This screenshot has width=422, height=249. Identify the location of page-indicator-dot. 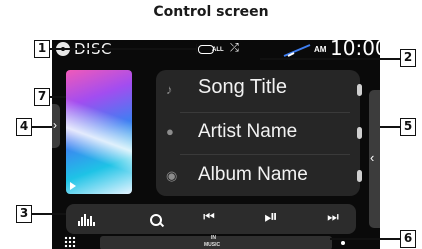
(343, 243).